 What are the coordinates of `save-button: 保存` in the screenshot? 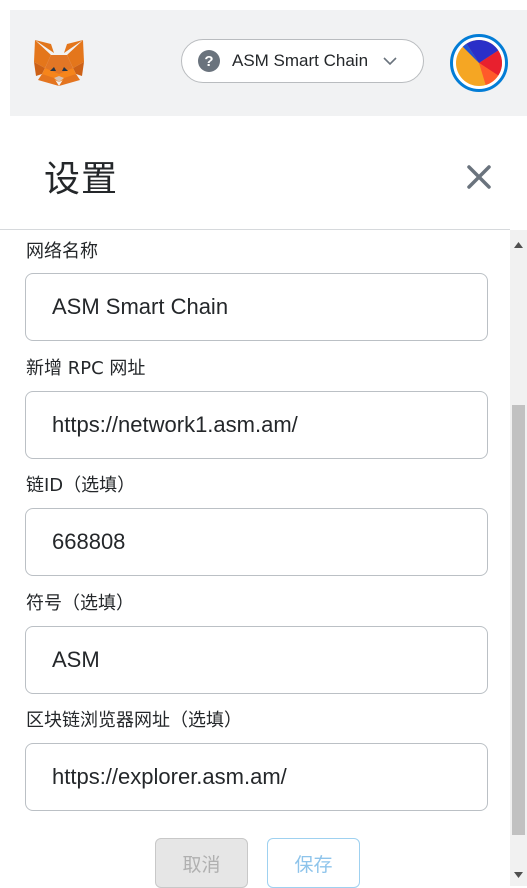 It's located at (313, 863).